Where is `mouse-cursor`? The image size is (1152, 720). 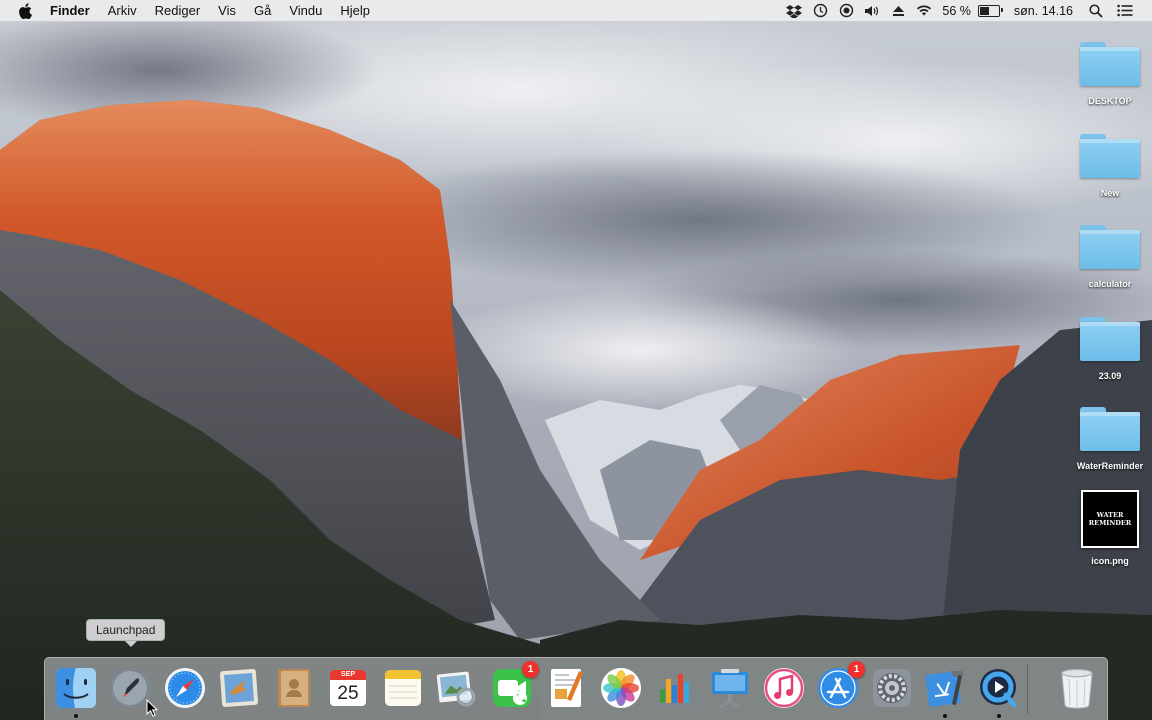
mouse-cursor is located at coordinates (152, 708).